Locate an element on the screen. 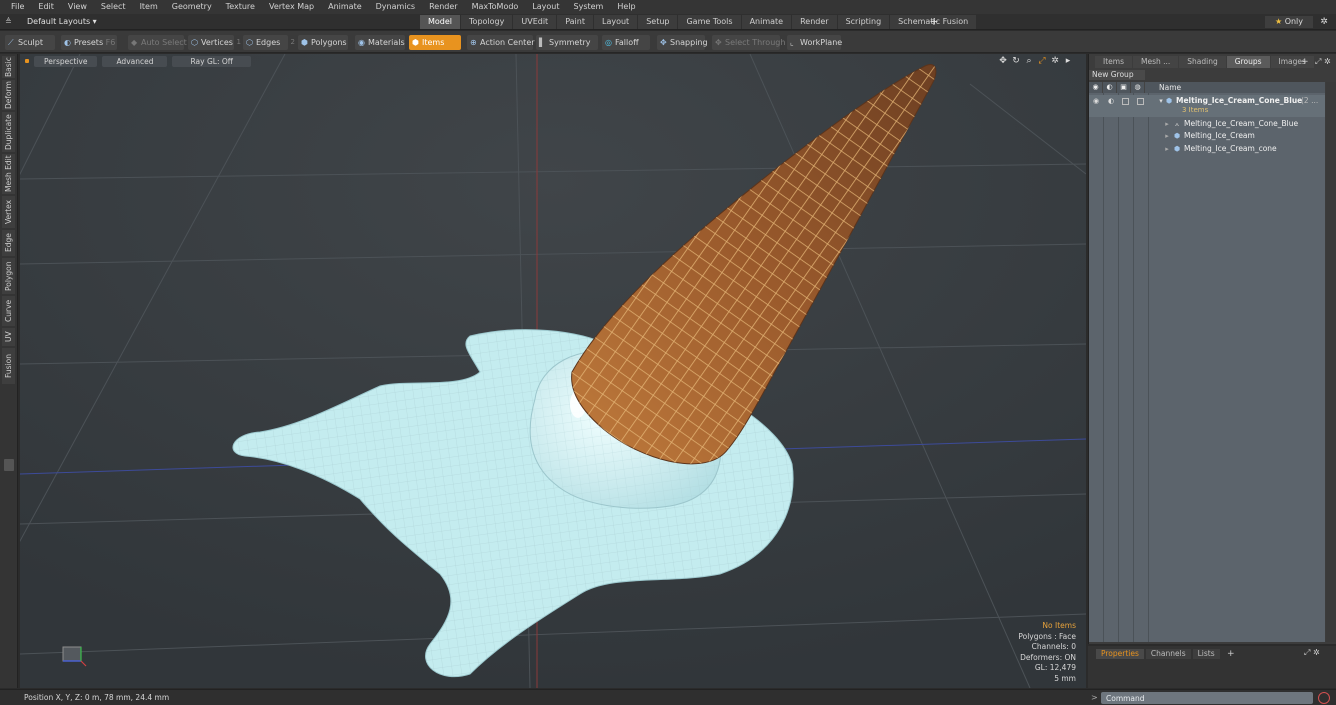  tab-model: Model is located at coordinates (440, 22).